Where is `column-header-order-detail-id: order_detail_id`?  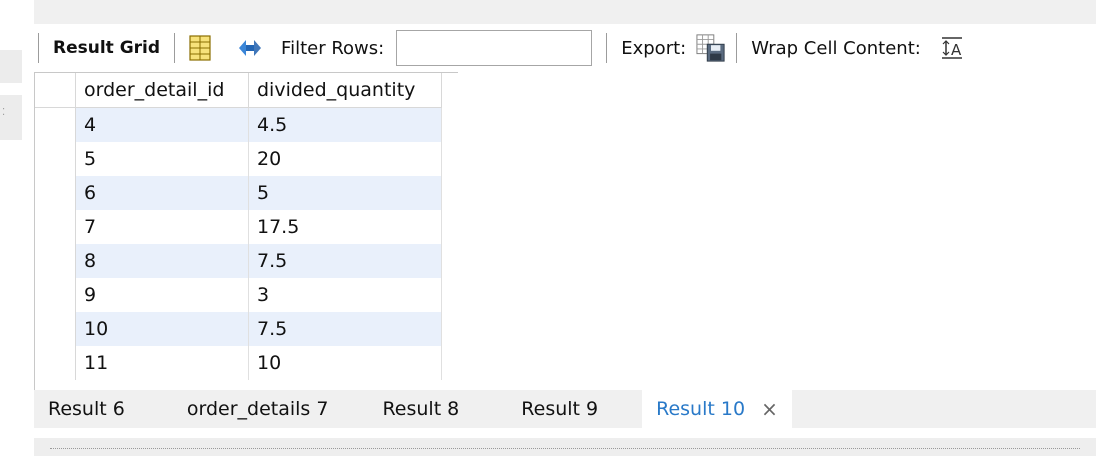
column-header-order-detail-id: order_detail_id is located at coordinates (162, 90).